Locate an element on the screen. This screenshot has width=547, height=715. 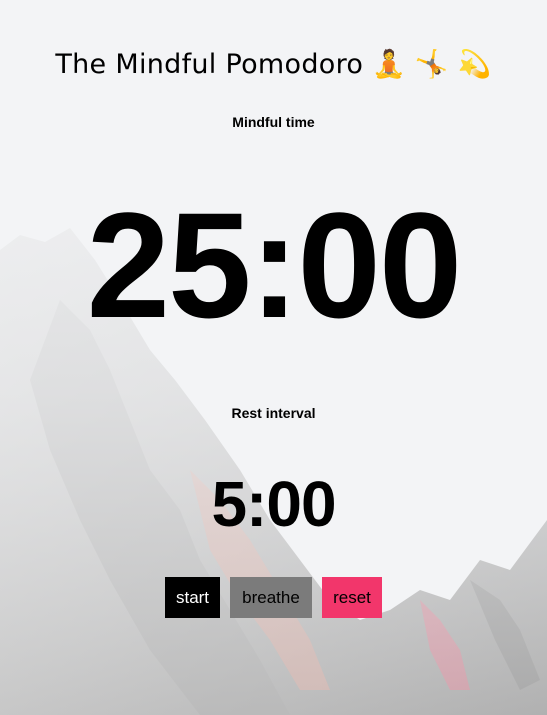
start-button: start is located at coordinates (192, 597).